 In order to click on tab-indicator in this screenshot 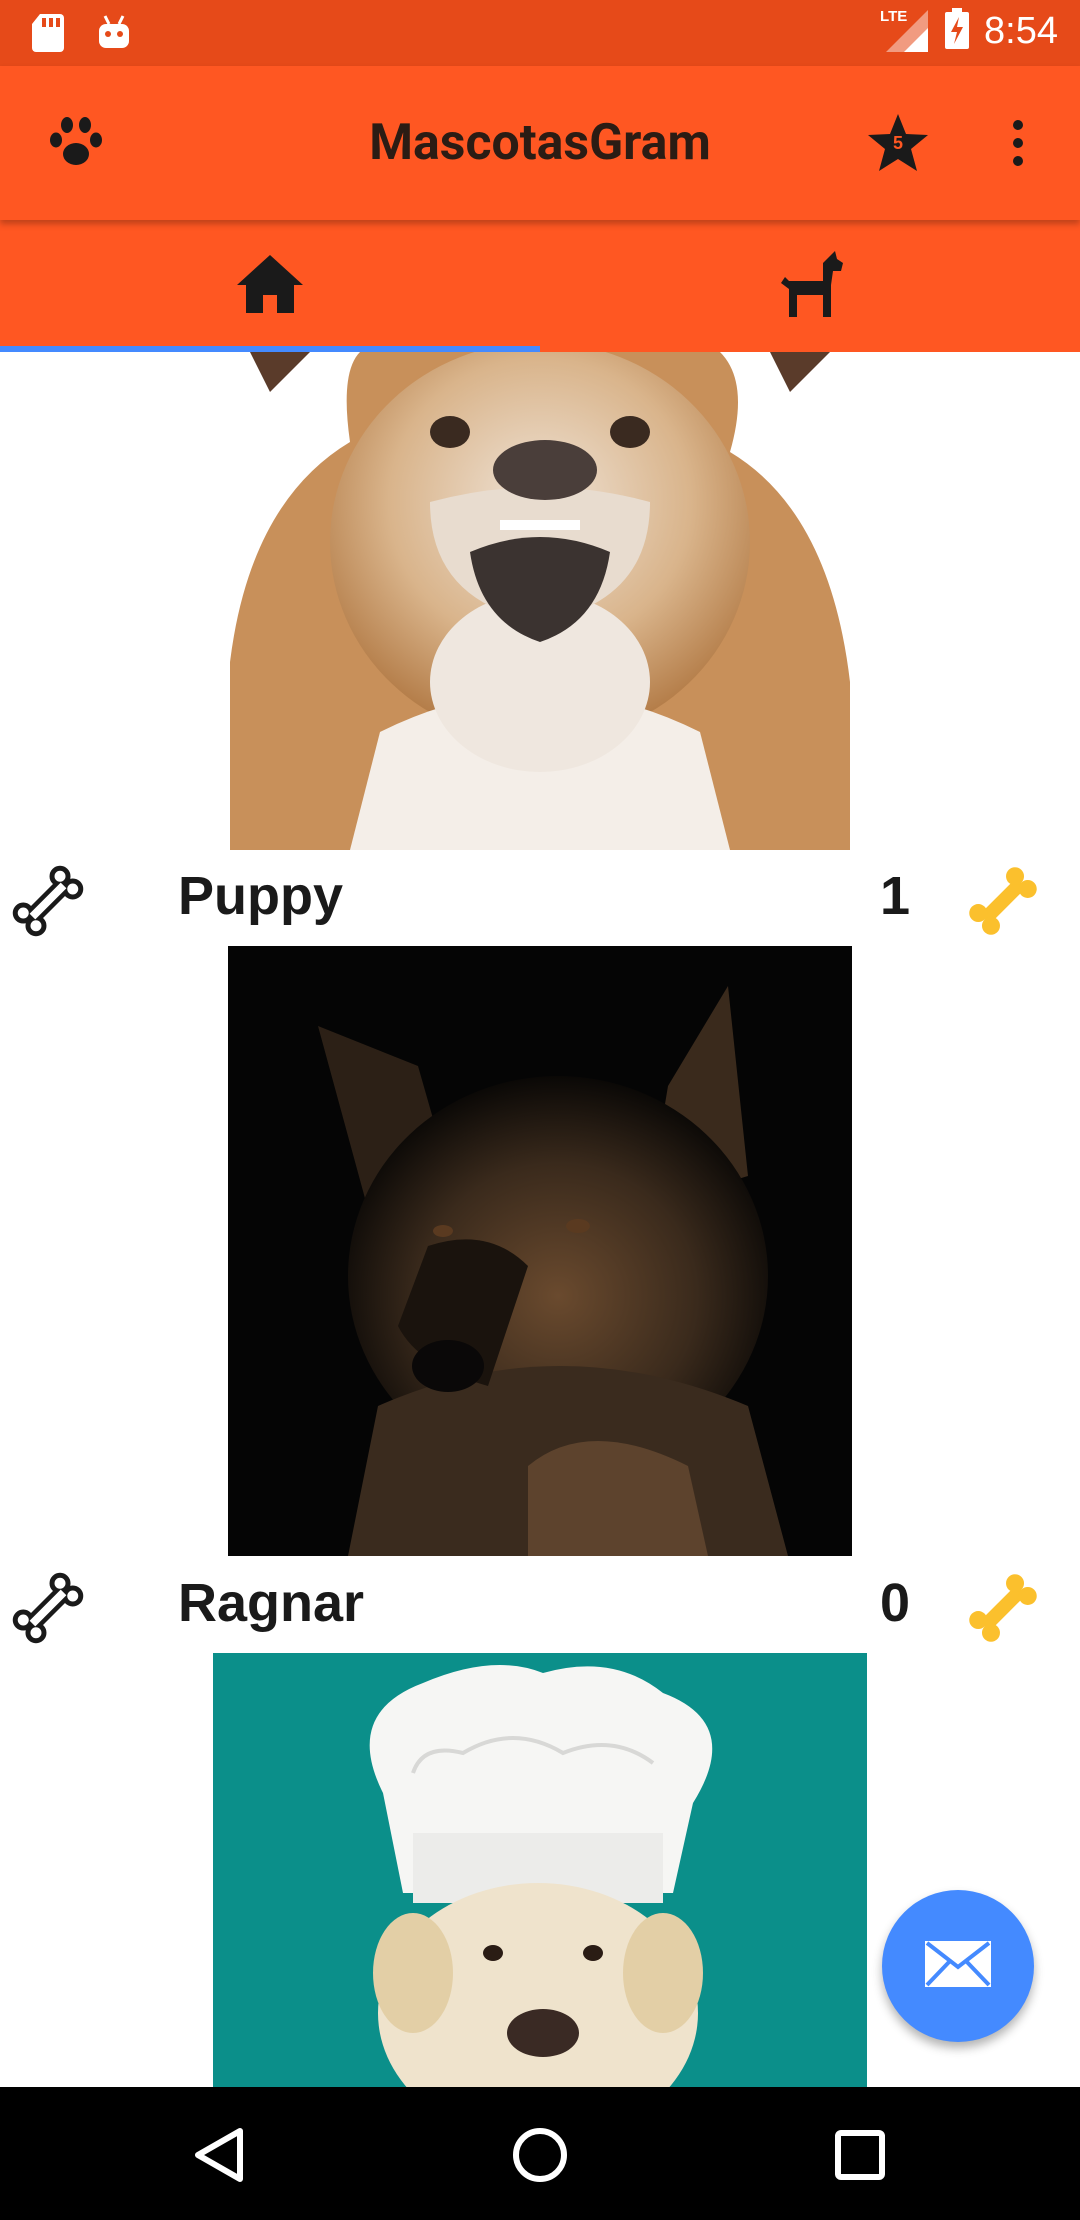, I will do `click(270, 349)`.